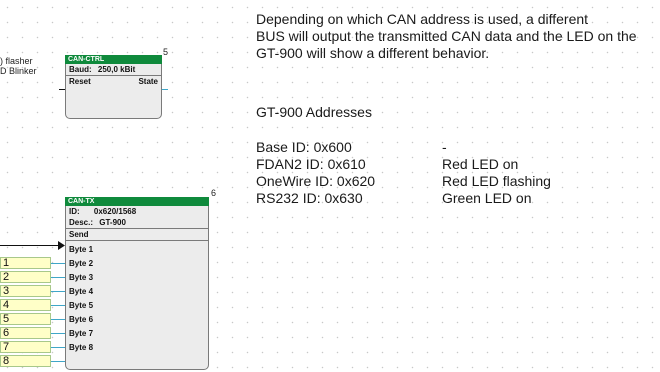 The height and width of the screenshot is (372, 660). I want to click on address-effect-rs232: Green LED on, so click(487, 198).